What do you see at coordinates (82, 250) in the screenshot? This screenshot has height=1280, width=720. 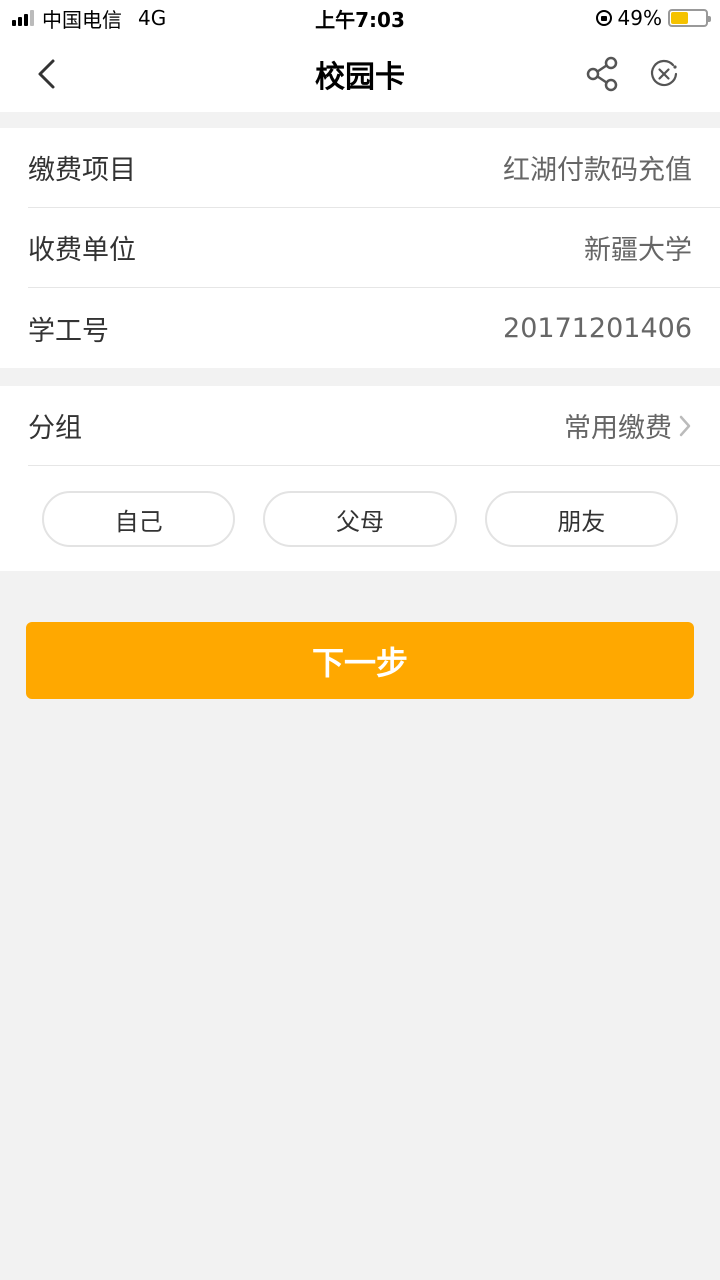 I see `info-label: 收费单位` at bounding box center [82, 250].